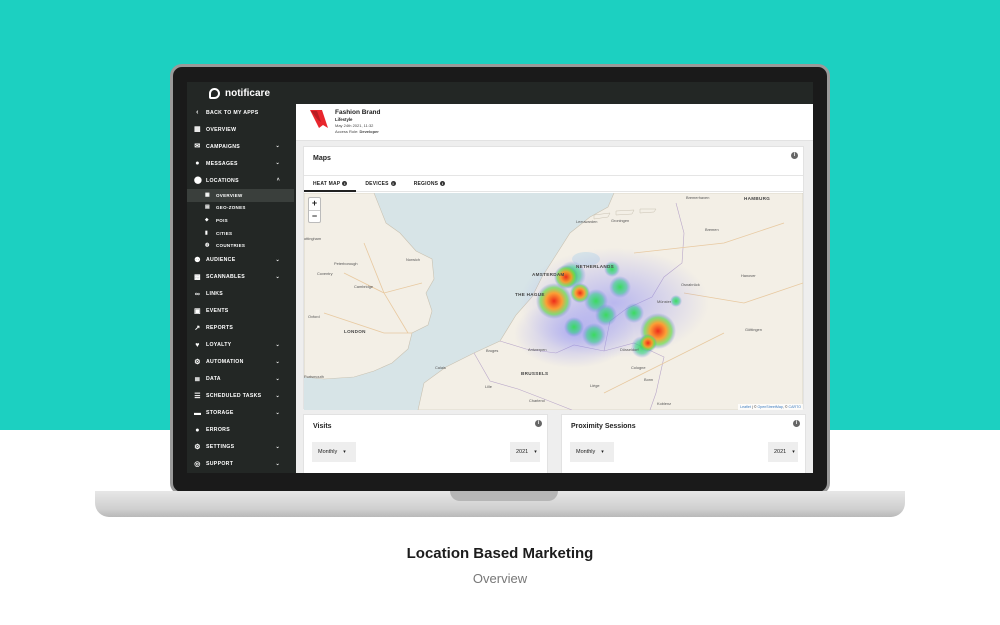 The image size is (1000, 625). I want to click on map-label-portsmouth: Portsmouth, so click(314, 376).